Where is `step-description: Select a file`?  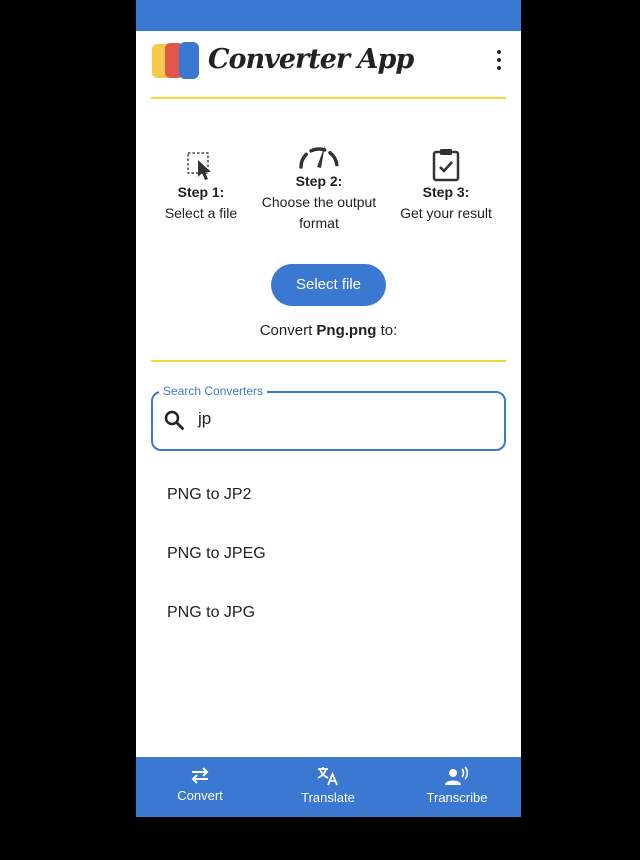
step-description: Select a file is located at coordinates (201, 213).